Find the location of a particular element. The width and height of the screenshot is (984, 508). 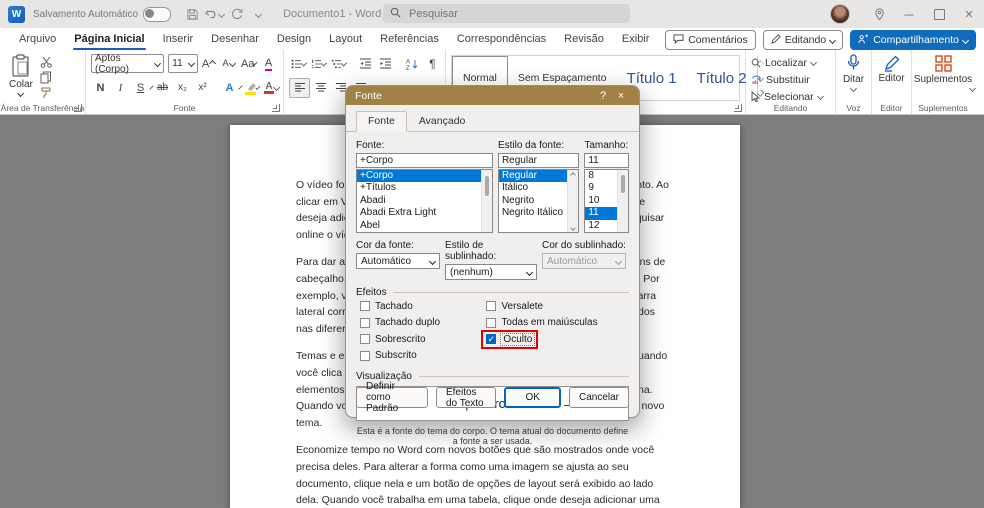

show-paragraph-marks-button: ¶ is located at coordinates (432, 64).